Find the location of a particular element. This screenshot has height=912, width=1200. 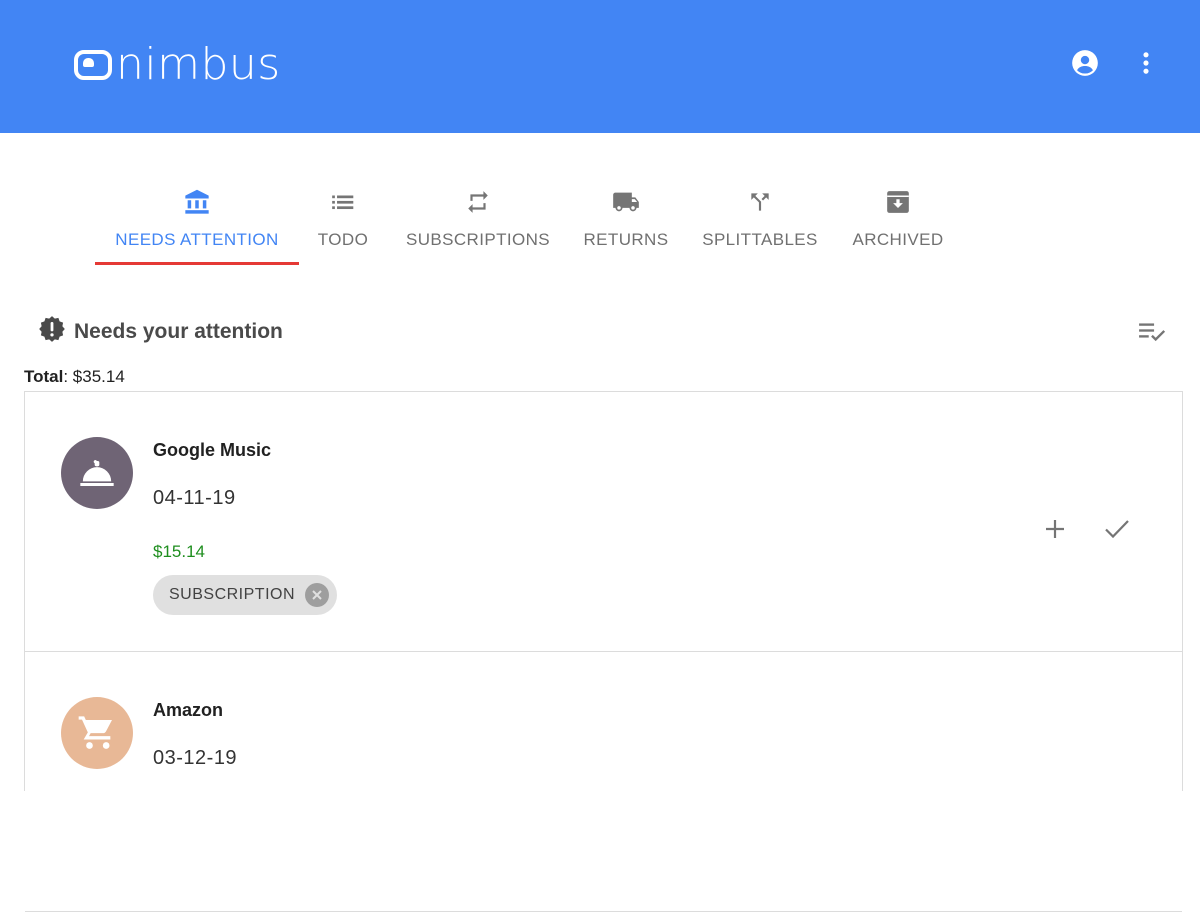

call-split-icon is located at coordinates (760, 202).